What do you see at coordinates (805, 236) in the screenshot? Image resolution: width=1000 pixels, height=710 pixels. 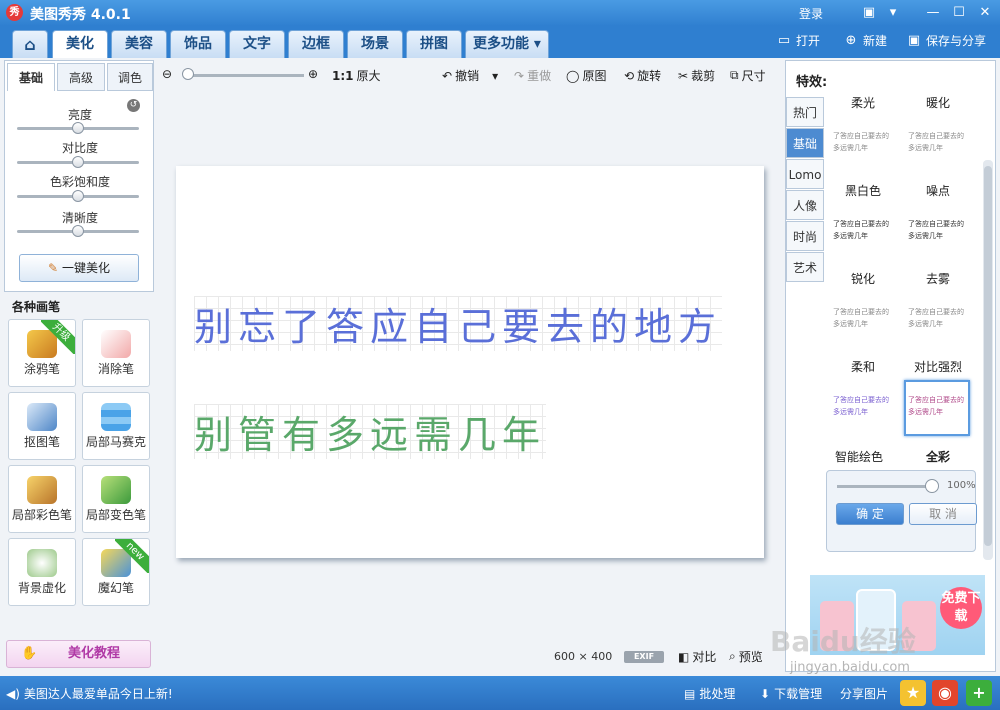 I see `category-fashion: 时尚` at bounding box center [805, 236].